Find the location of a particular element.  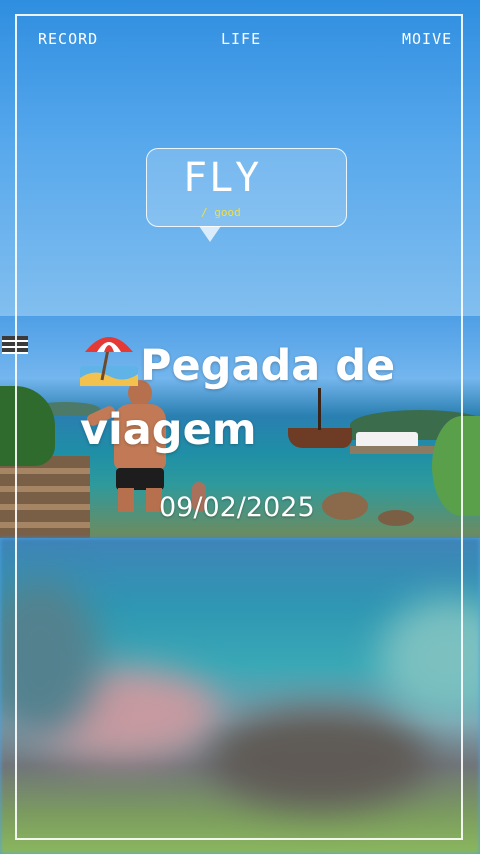

speech-bubble: FLY / good is located at coordinates (246, 187).